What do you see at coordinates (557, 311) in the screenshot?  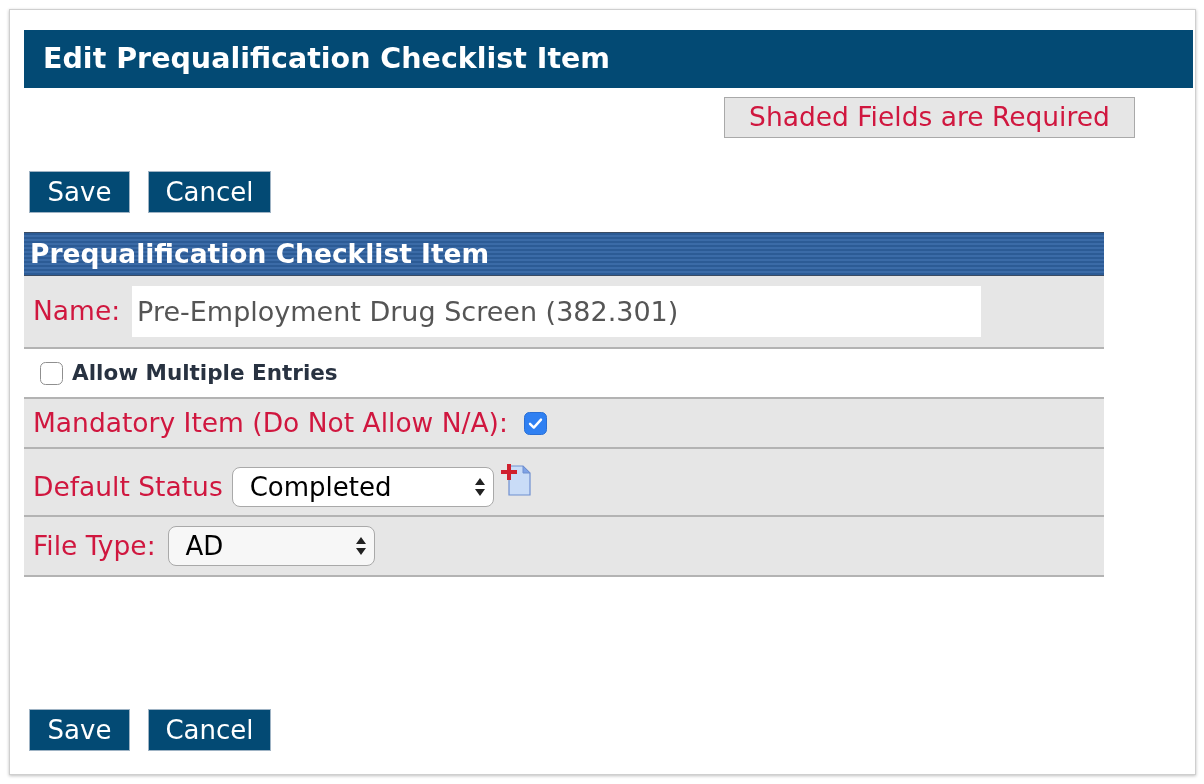 I see `text-input-field: Pre-Employment Drug Screen (382.301)` at bounding box center [557, 311].